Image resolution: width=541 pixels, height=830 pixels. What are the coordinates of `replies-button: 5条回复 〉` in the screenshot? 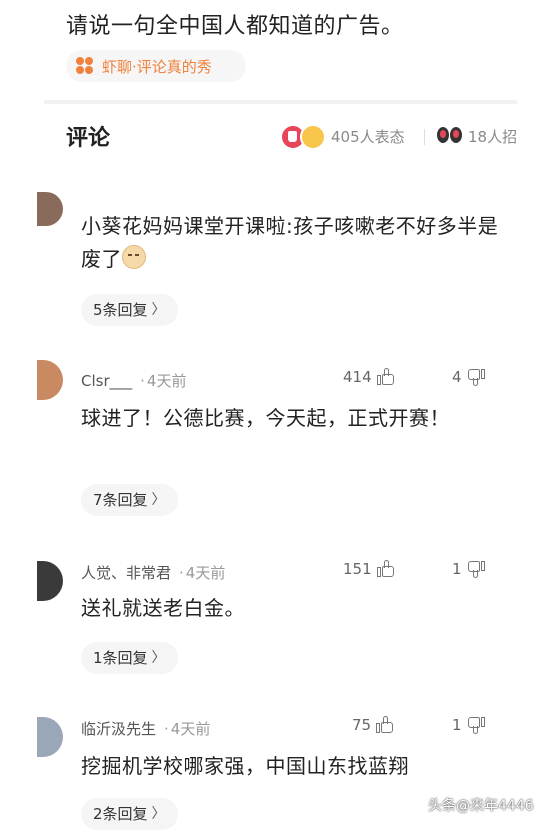 It's located at (129, 310).